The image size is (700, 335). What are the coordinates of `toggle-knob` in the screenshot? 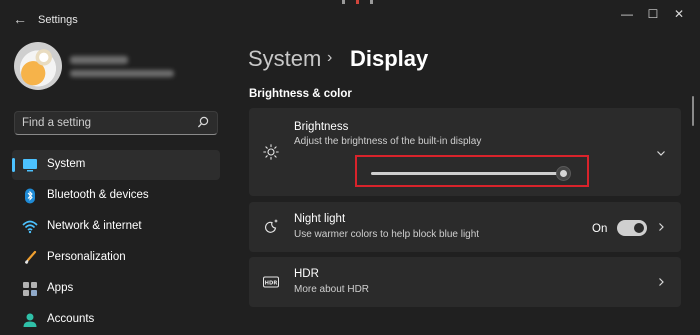 It's located at (639, 228).